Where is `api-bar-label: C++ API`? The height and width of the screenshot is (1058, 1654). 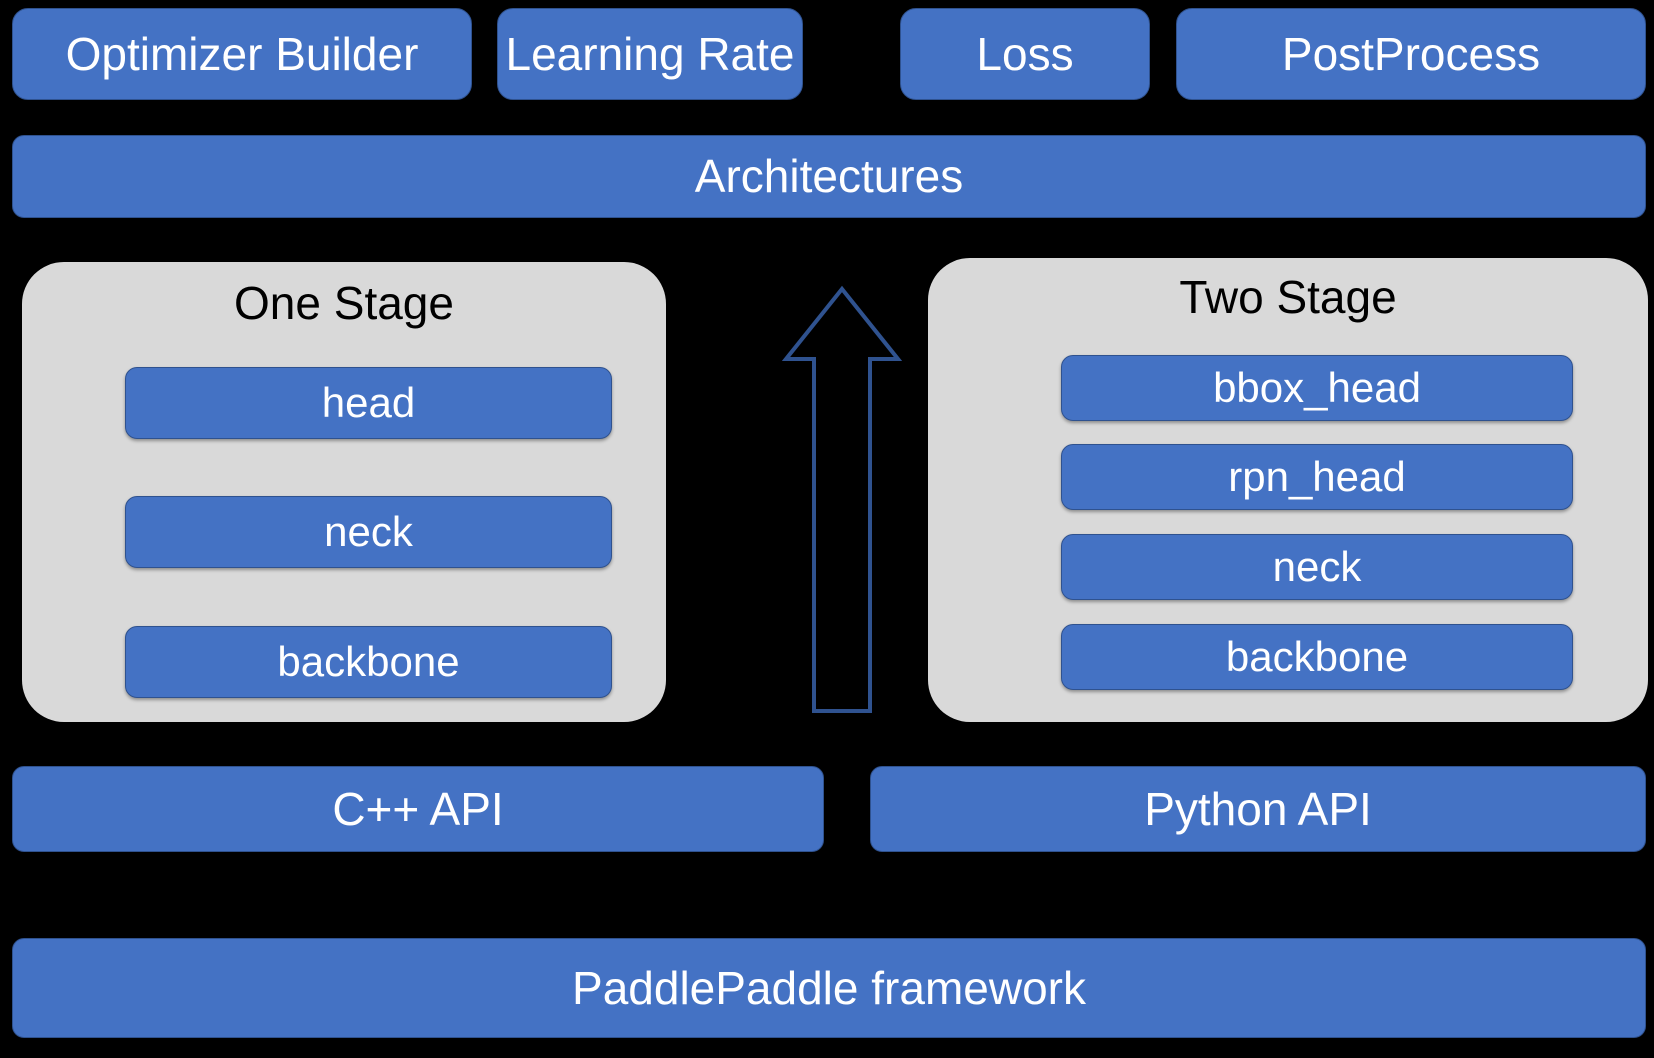
api-bar-label: C++ API is located at coordinates (418, 808).